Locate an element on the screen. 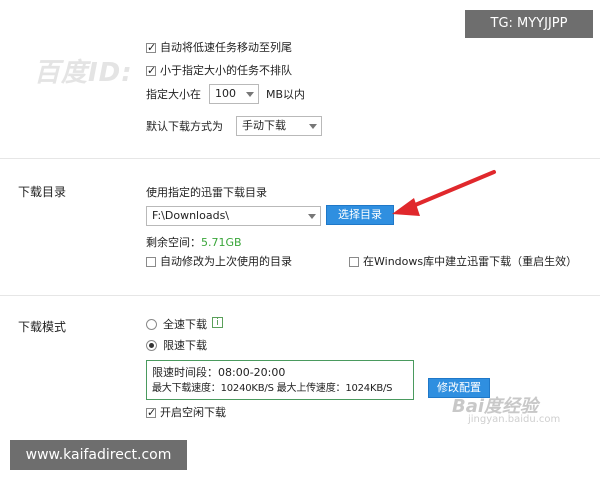 Image resolution: width=600 pixels, height=480 pixels. idle-download-label: 开启空闲下载 is located at coordinates (193, 412).